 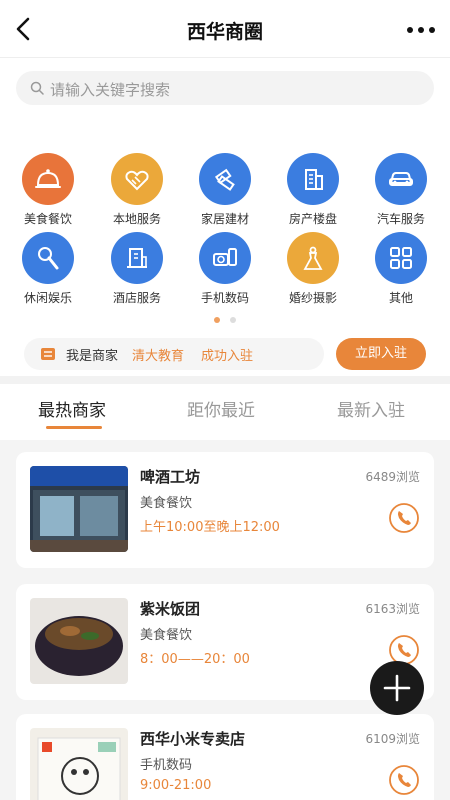 What do you see at coordinates (401, 179) in the screenshot?
I see `car-icon` at bounding box center [401, 179].